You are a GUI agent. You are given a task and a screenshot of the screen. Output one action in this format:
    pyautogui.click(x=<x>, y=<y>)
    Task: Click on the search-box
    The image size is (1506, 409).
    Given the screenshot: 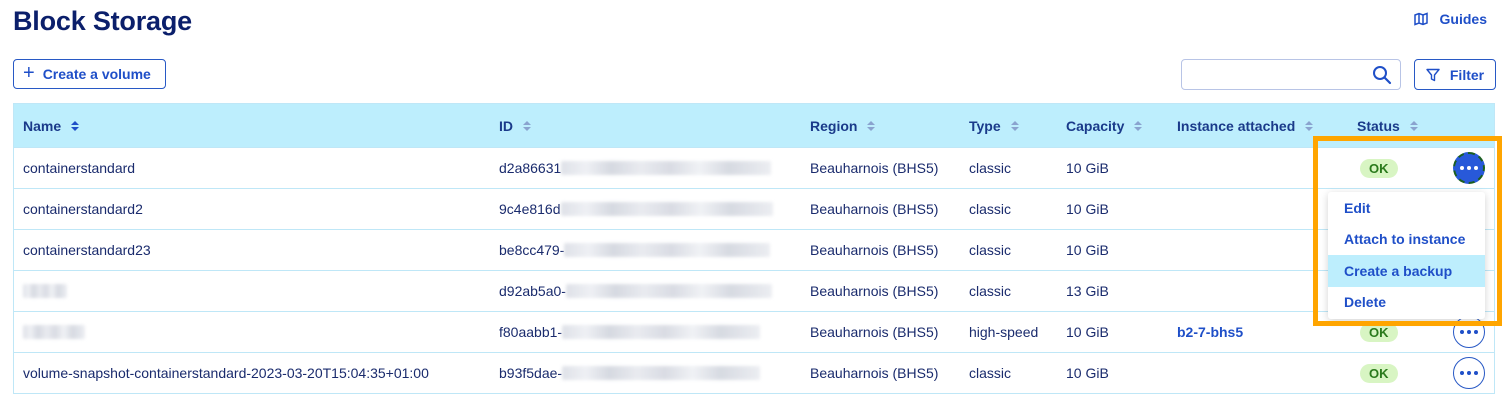 What is the action you would take?
    pyautogui.click(x=1291, y=74)
    